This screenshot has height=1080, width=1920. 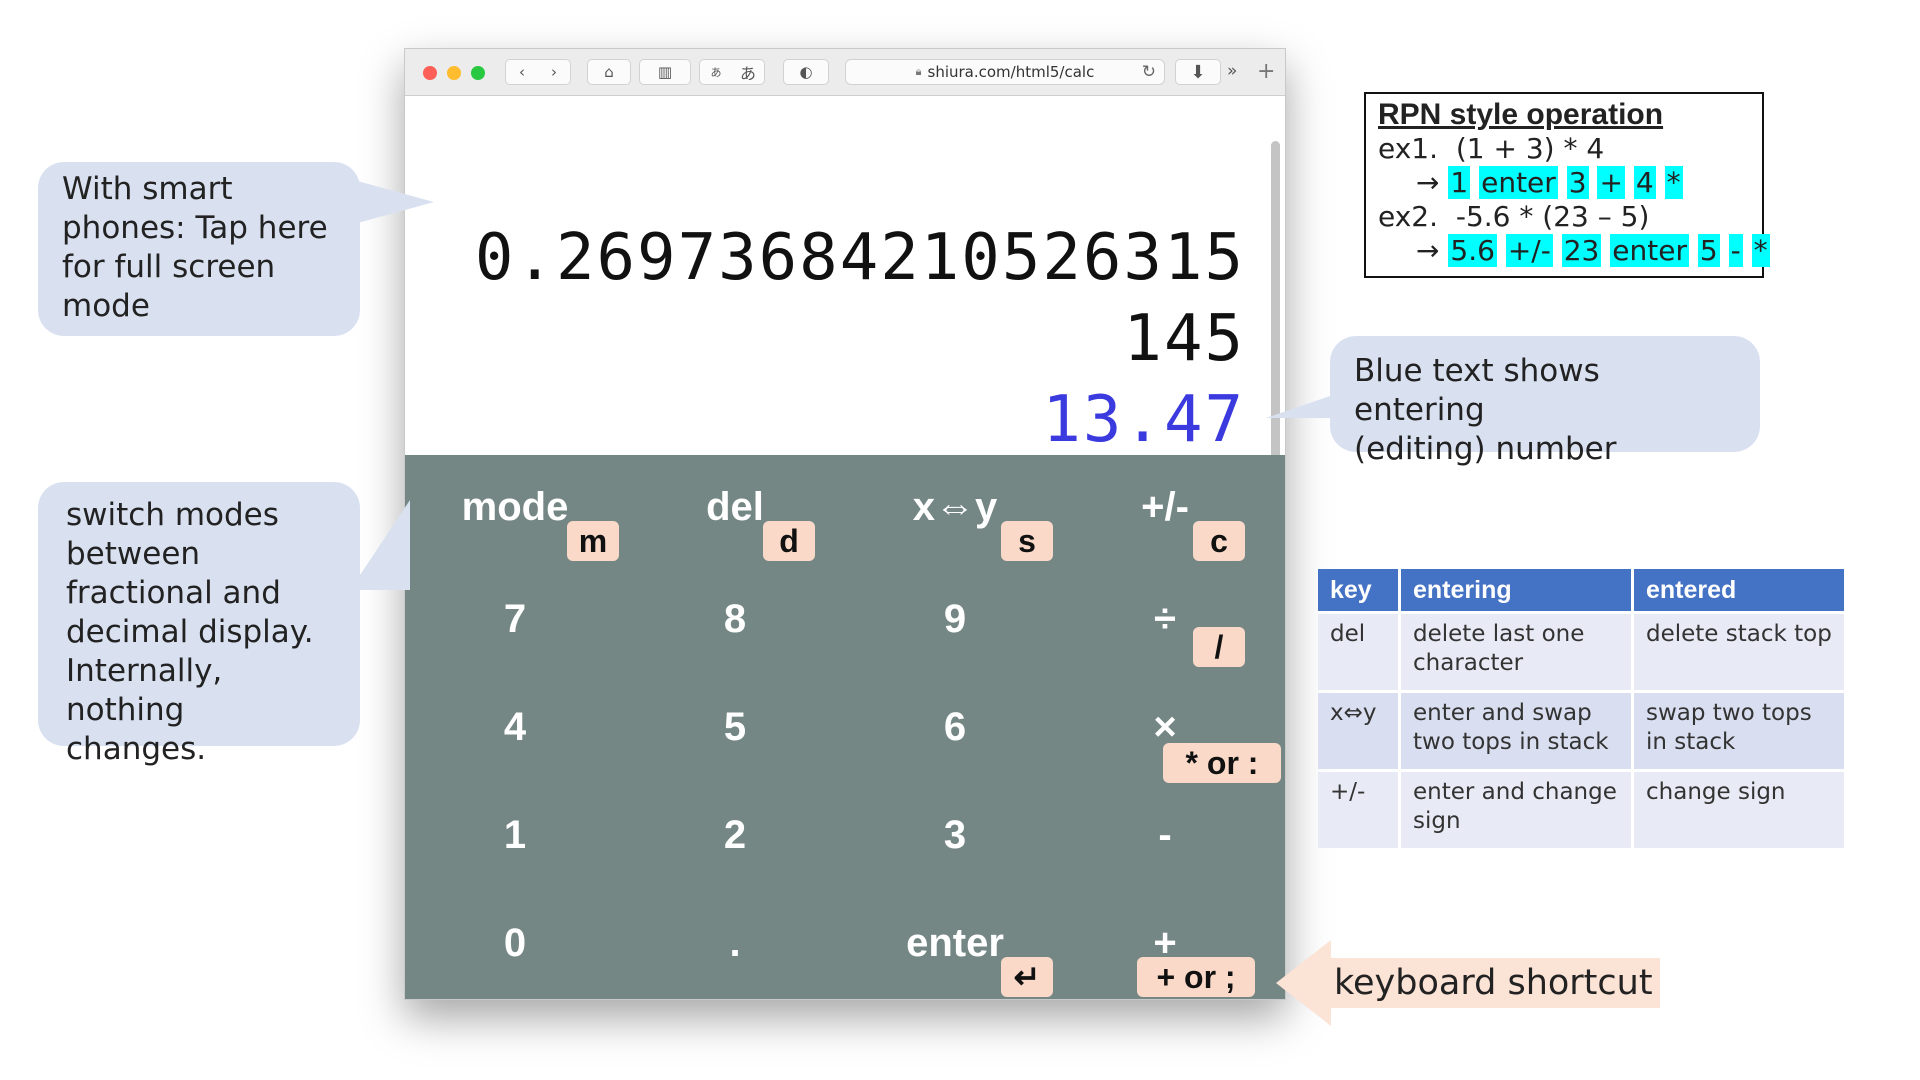 What do you see at coordinates (1358, 590) in the screenshot?
I see `table-header: key` at bounding box center [1358, 590].